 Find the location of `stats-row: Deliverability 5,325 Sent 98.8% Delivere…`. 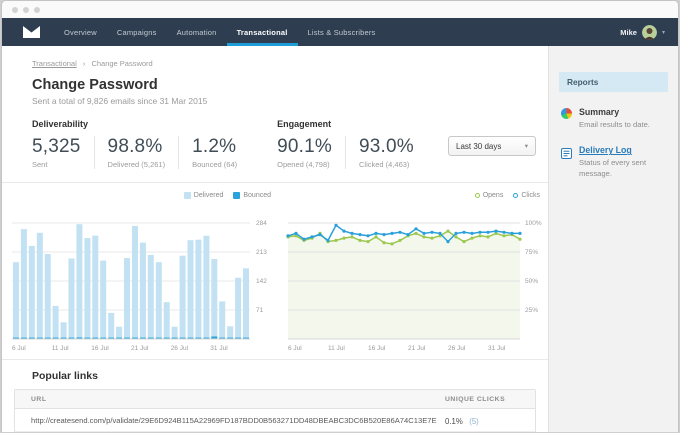

stats-row: Deliverability 5,325 Sent 98.8% Delivere… is located at coordinates (284, 144).